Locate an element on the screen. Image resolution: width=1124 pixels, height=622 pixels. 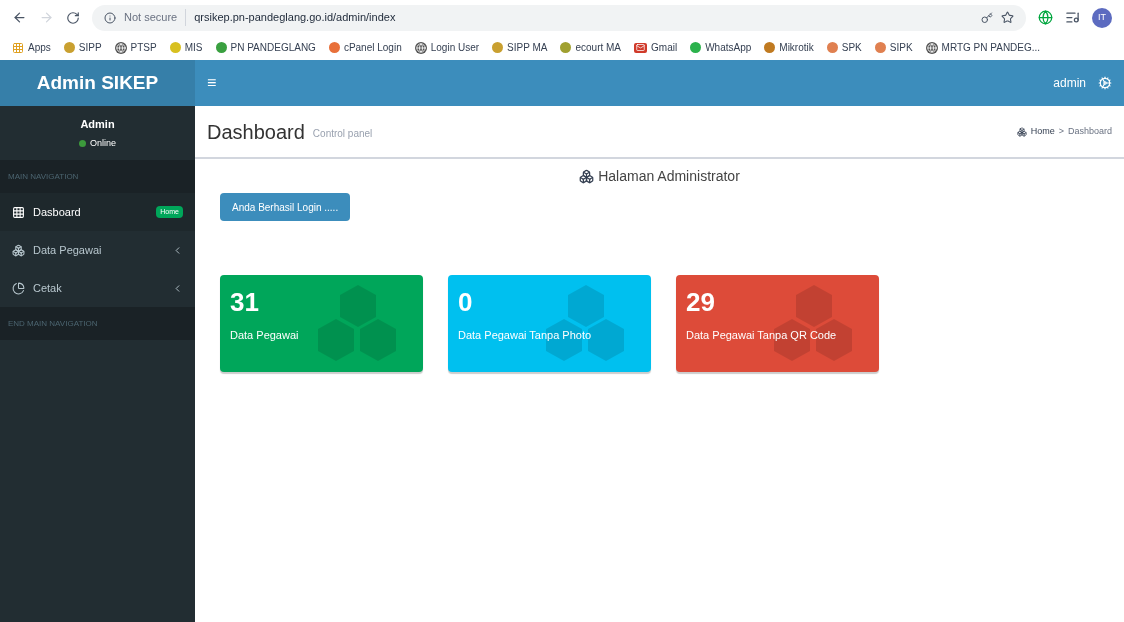
nav-item: Cetak is located at coordinates (97, 288).